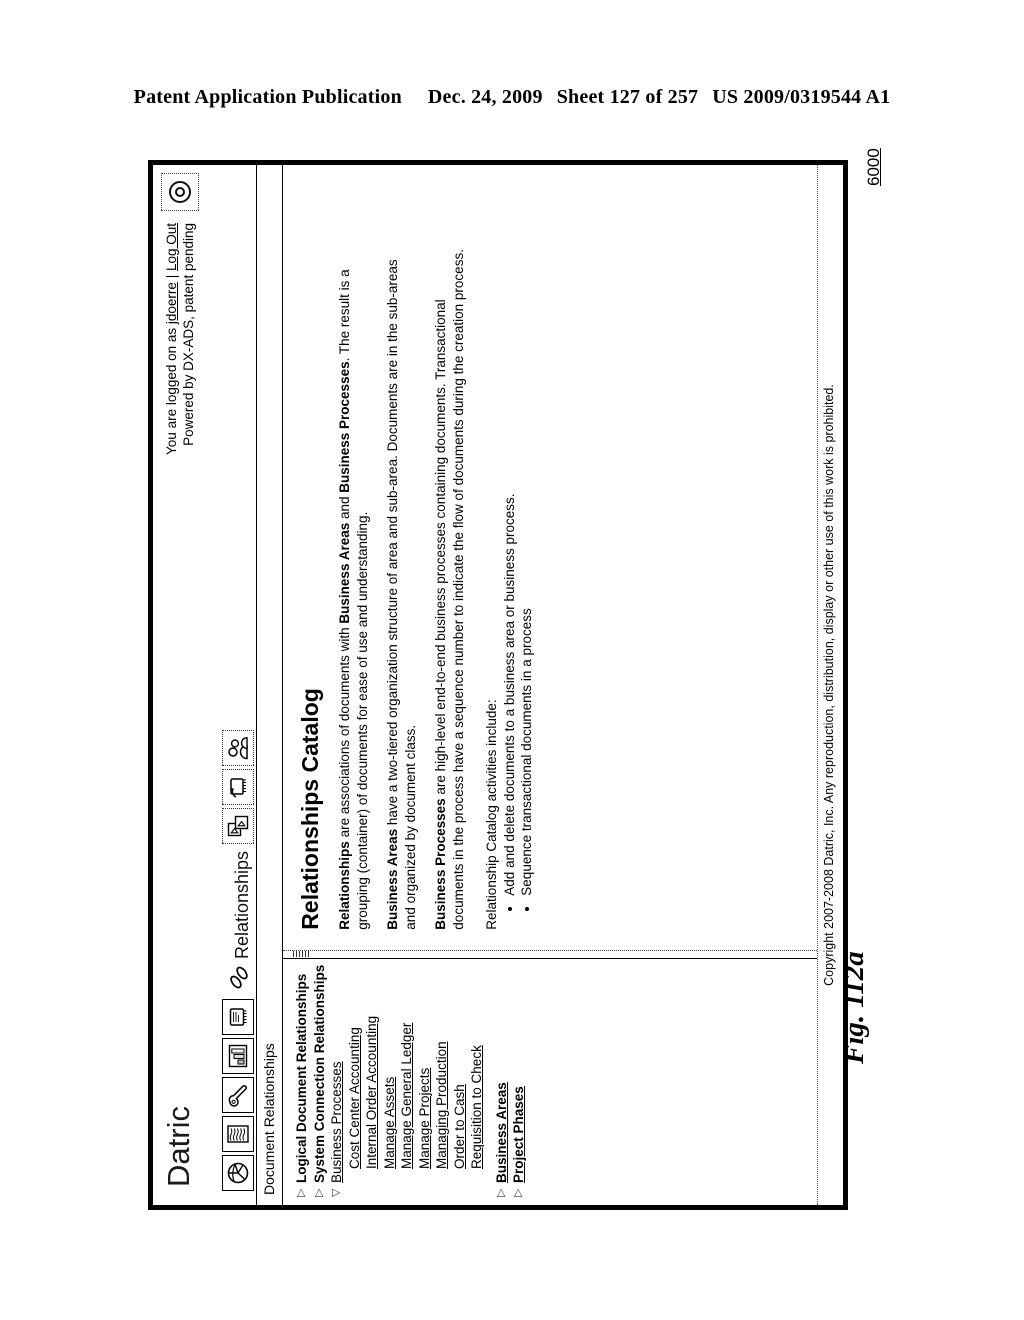  I want to click on toolbar-button-ledger, so click(238, 1134).